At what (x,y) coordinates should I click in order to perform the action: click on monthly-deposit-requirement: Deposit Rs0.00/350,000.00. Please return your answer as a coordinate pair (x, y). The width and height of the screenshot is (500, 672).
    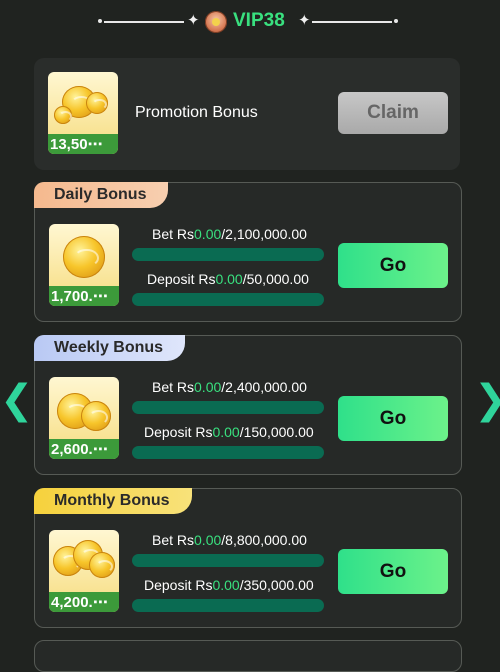
    Looking at the image, I should click on (229, 585).